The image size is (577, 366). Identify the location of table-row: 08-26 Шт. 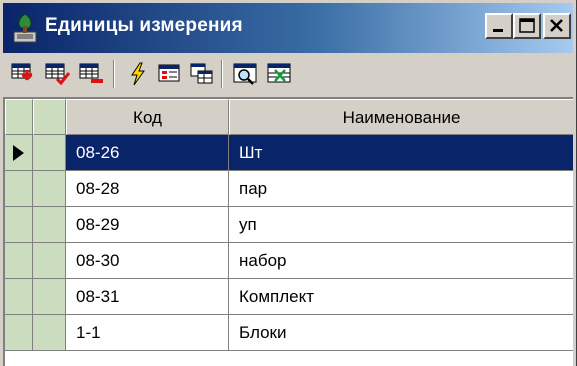
(289, 153).